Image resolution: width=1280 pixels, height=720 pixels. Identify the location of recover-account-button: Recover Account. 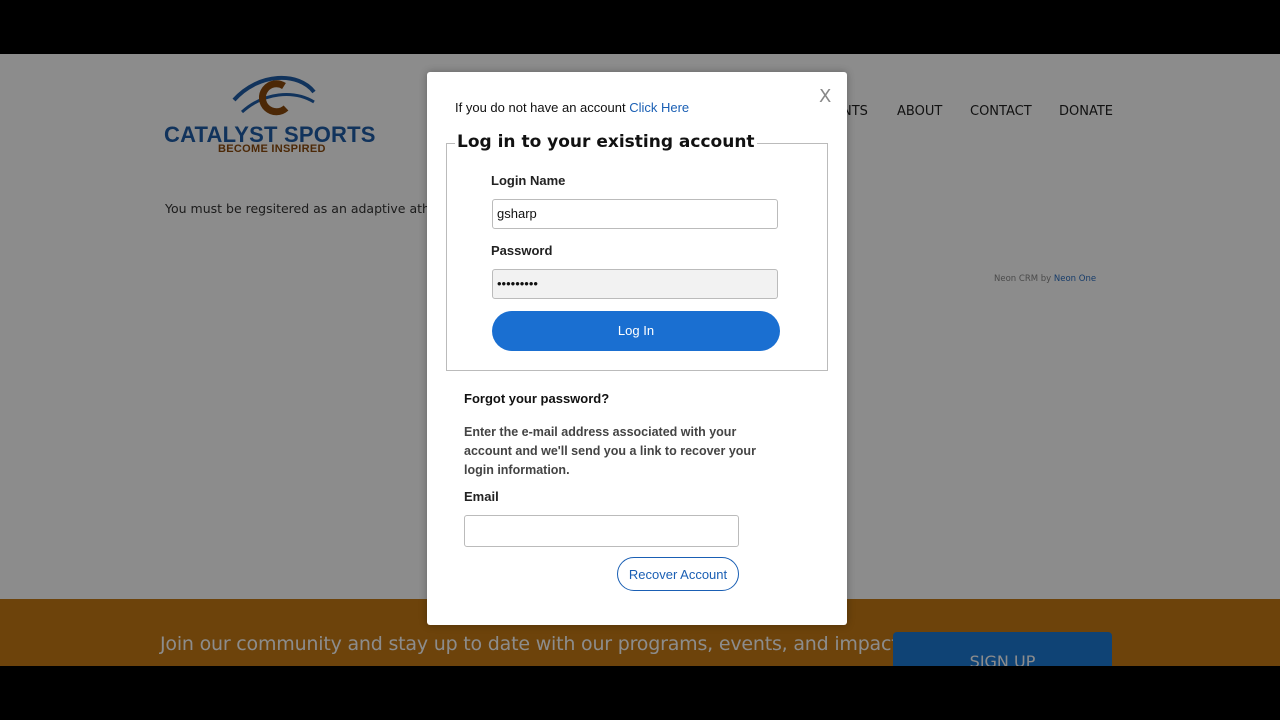
(678, 574).